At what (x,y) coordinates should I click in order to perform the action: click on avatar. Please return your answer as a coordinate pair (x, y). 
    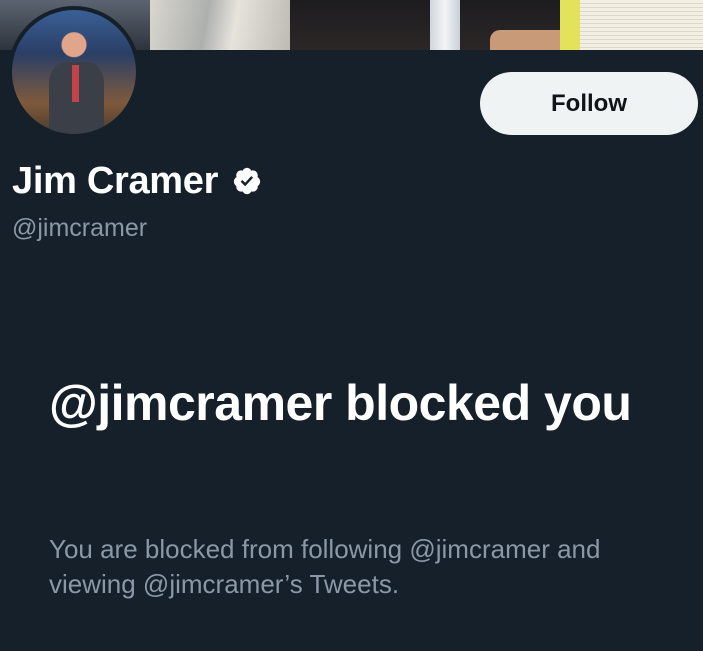
    Looking at the image, I should click on (74, 72).